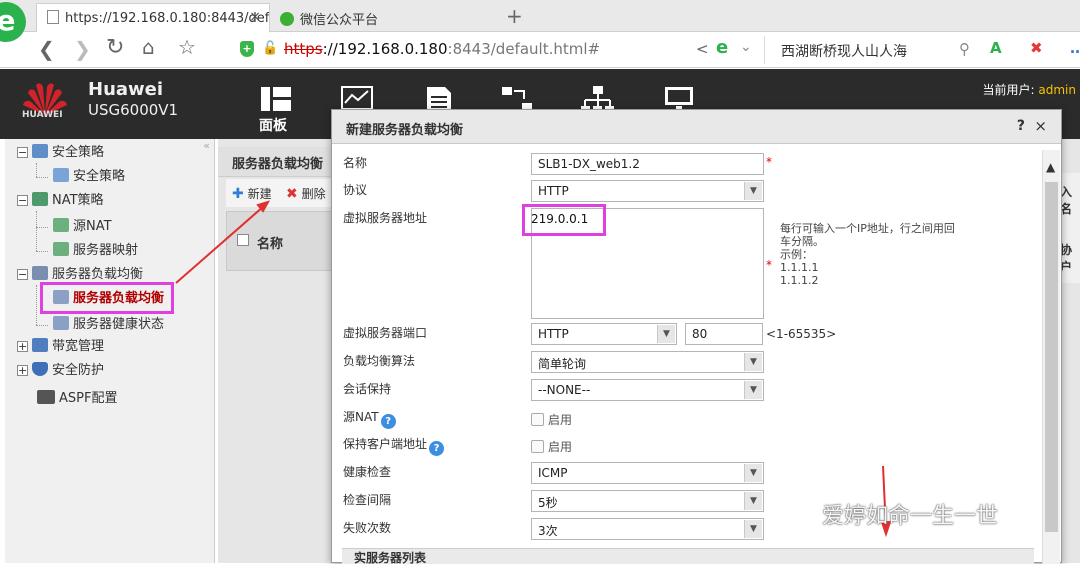 This screenshot has height=564, width=1080. I want to click on panel-toolbar: ✚ 新建 ✖ 删除, so click(286, 193).